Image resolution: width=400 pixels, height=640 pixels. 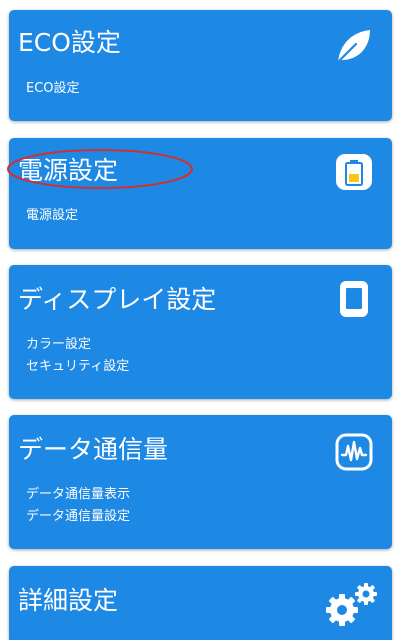 What do you see at coordinates (354, 46) in the screenshot?
I see `leaf-icon` at bounding box center [354, 46].